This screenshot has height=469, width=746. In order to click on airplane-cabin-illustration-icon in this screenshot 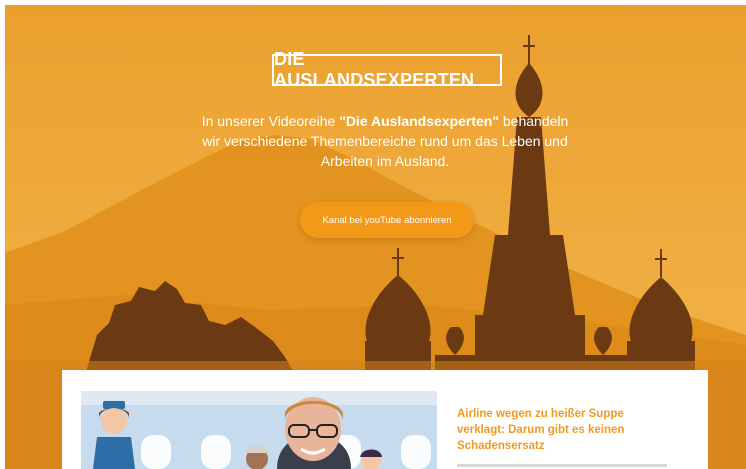, I will do `click(259, 430)`.